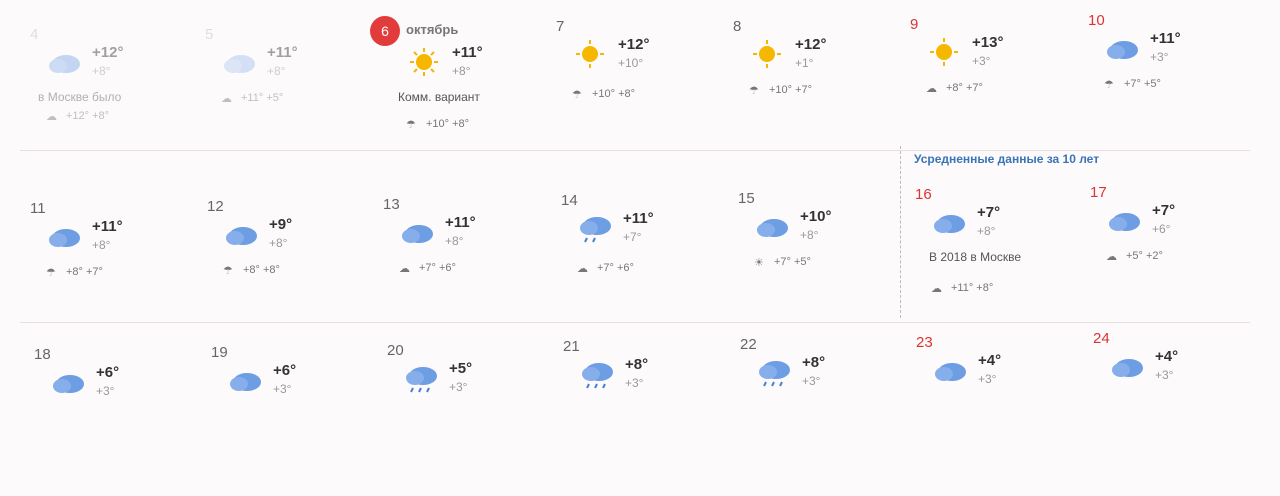 The width and height of the screenshot is (1280, 496). Describe the element at coordinates (814, 362) in the screenshot. I see `temp-high: +8°` at that location.